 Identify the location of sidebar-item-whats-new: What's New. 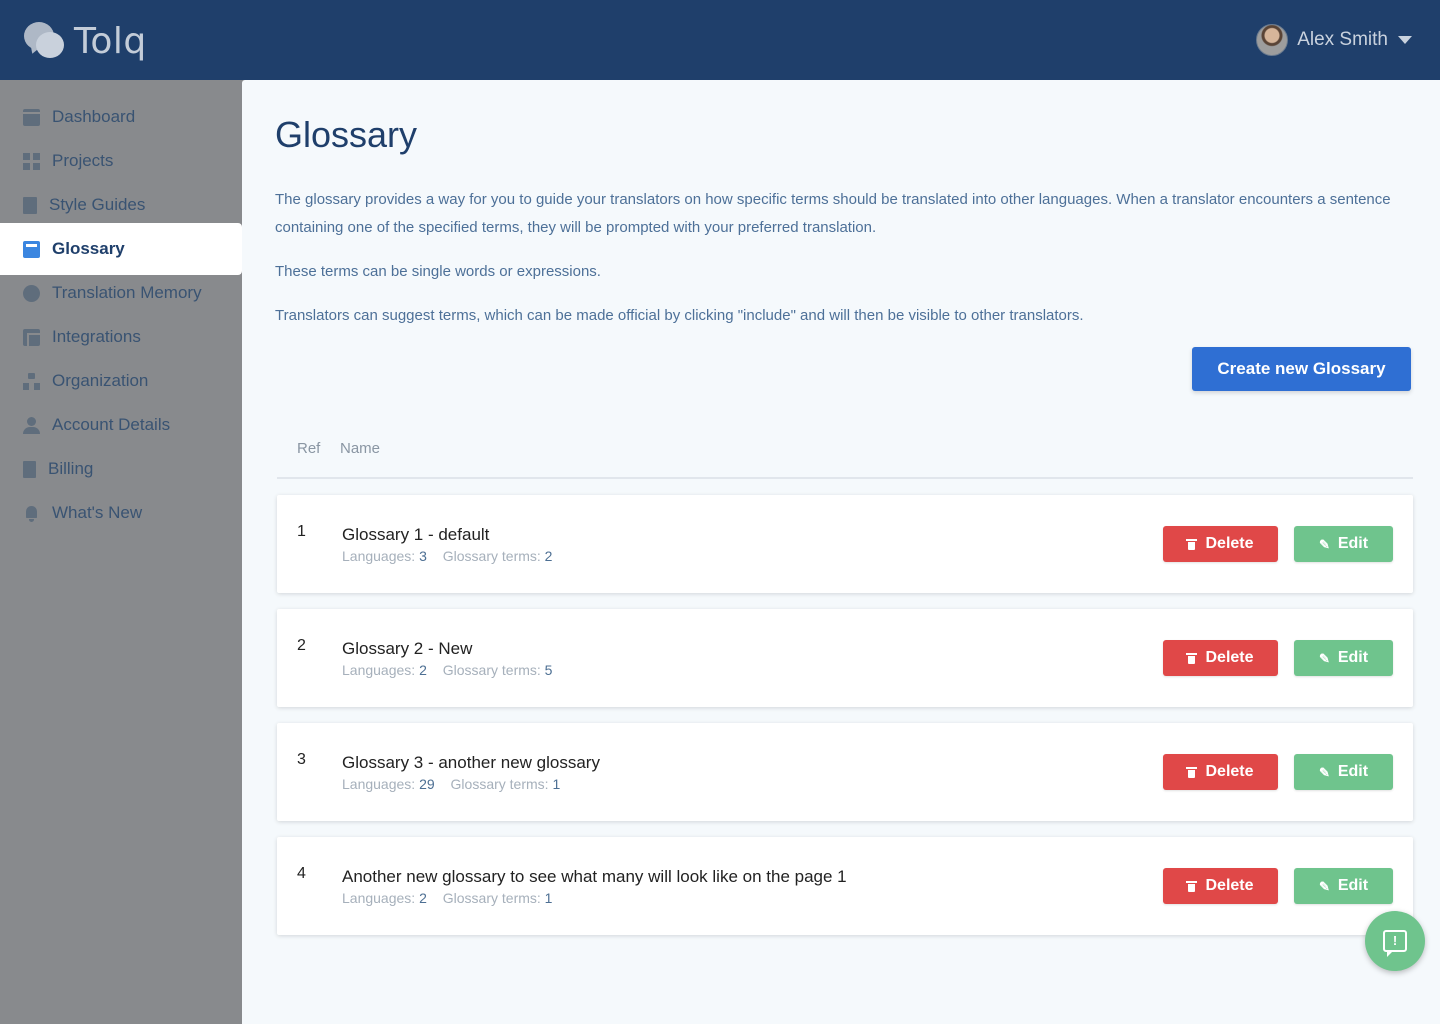
(121, 513).